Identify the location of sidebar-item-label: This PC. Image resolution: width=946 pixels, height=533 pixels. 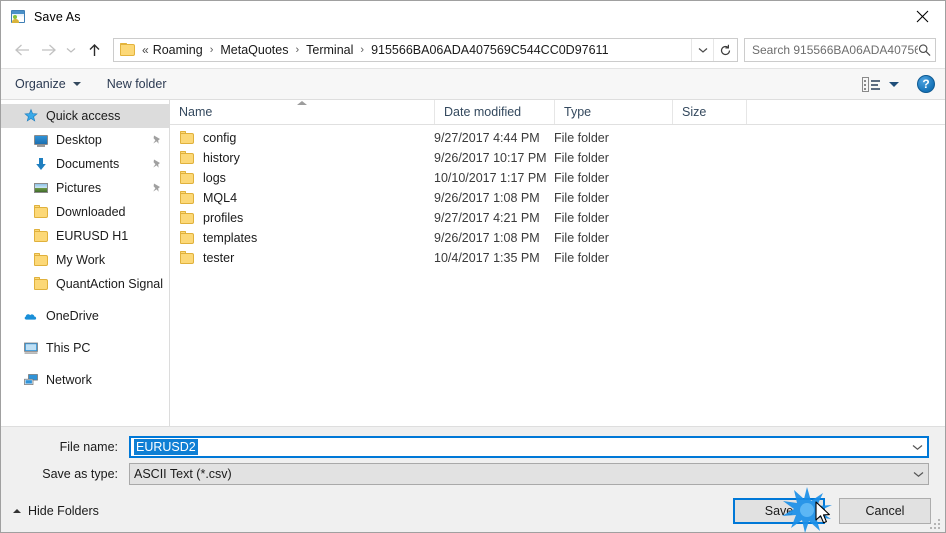
(68, 348).